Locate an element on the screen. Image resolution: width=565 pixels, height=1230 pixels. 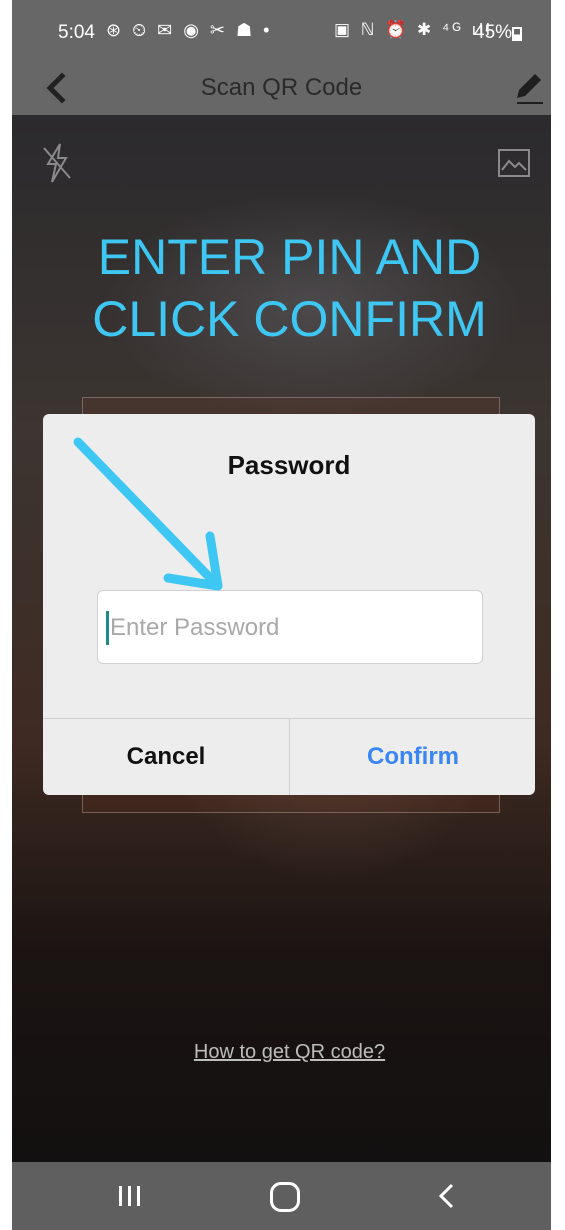
annotation-arrow-icon is located at coordinates (148, 514).